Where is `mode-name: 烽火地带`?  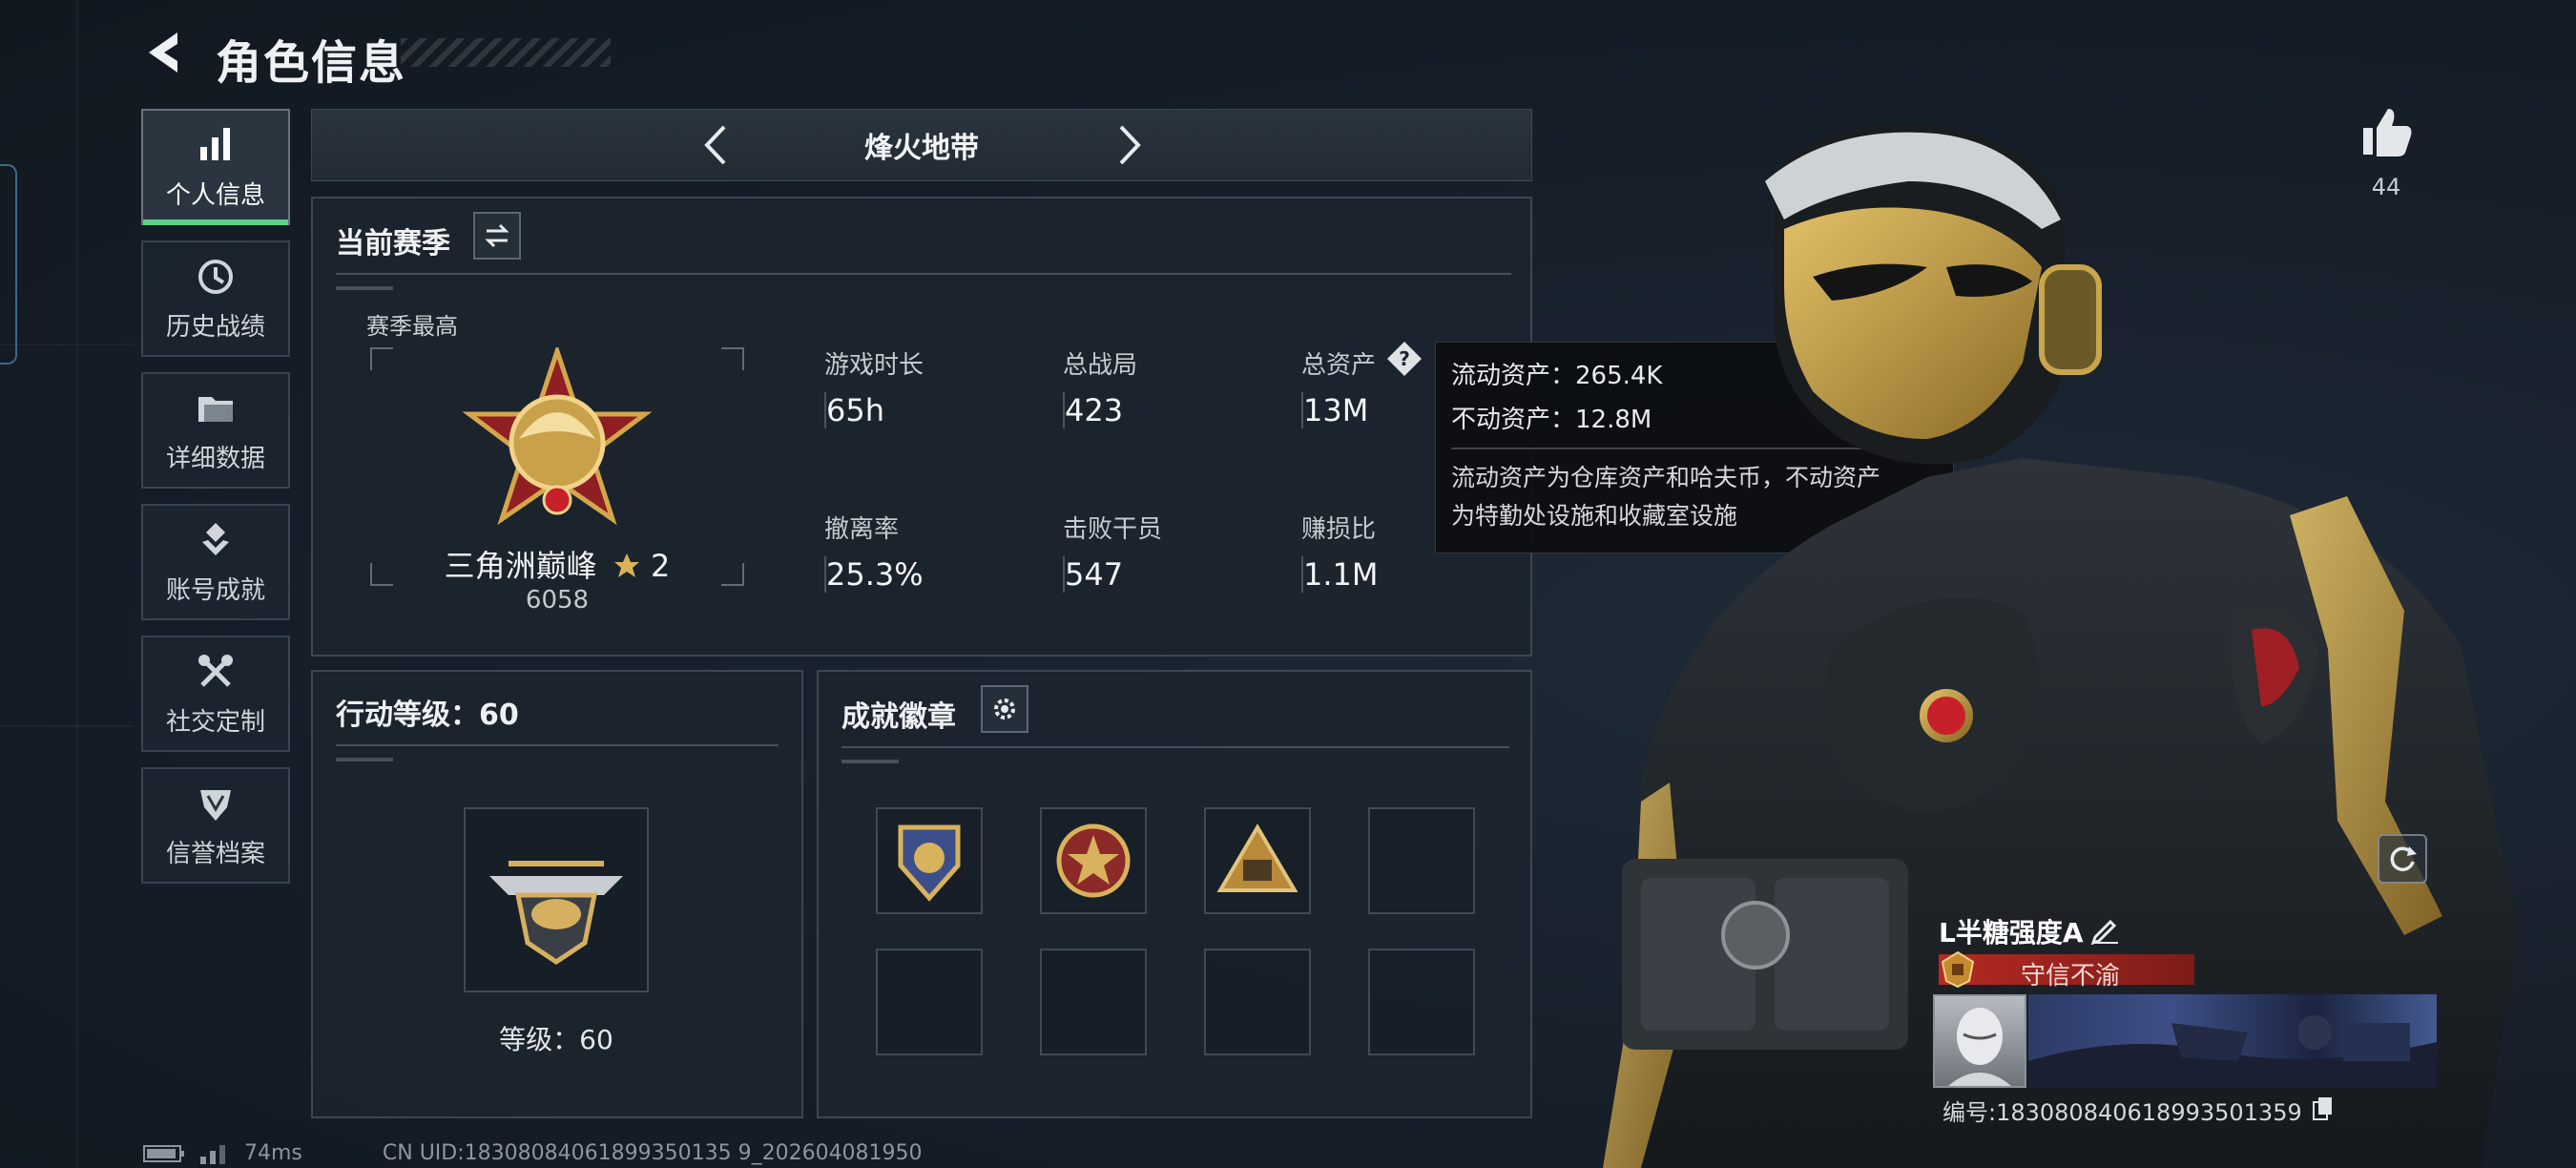
mode-name: 烽火地带 is located at coordinates (921, 148).